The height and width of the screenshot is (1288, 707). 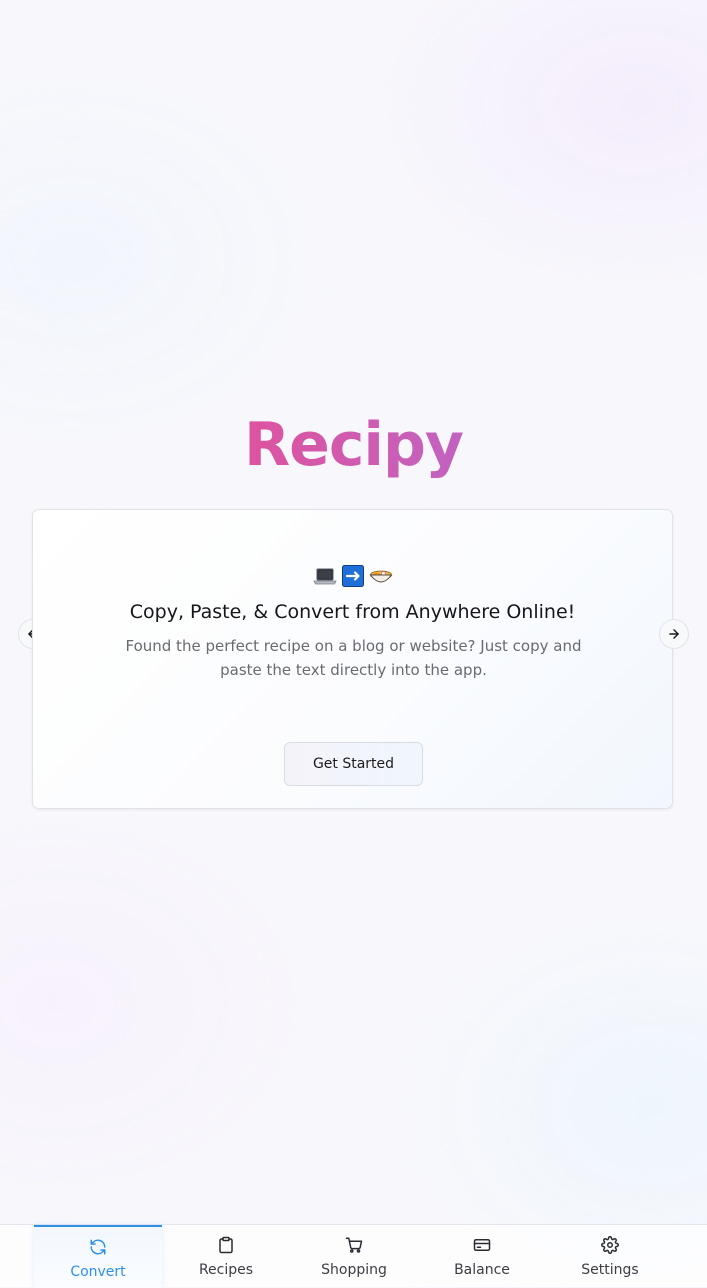 I want to click on laptop-emoji, so click(x=324, y=576).